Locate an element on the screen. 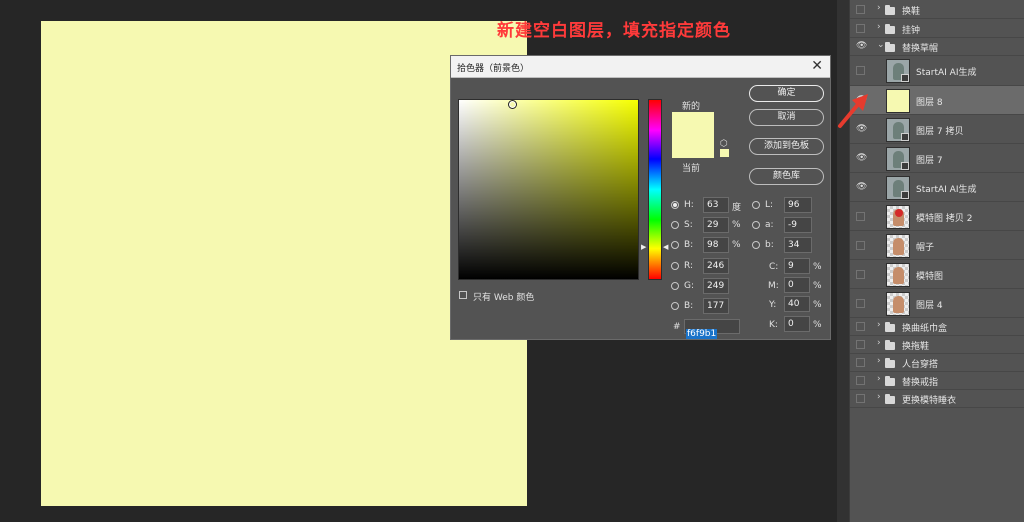 The width and height of the screenshot is (1024, 522). layer-row: 图层 4 is located at coordinates (937, 303).